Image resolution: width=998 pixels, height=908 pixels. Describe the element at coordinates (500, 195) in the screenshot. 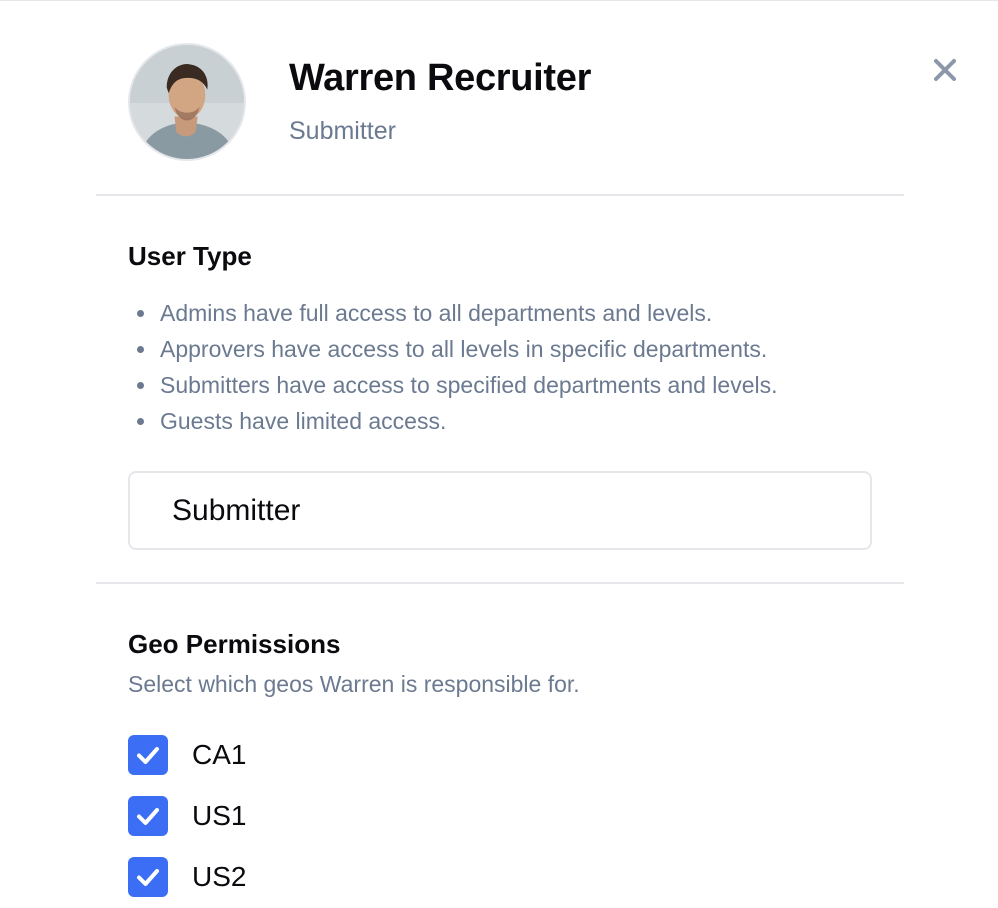

I see `header-divider` at that location.